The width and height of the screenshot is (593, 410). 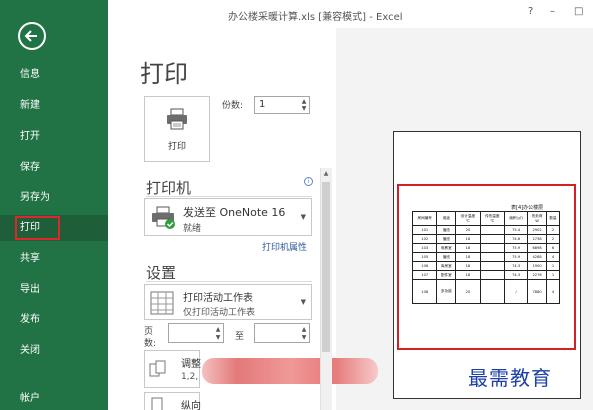 I want to click on scope-title: 打印活动工作表, so click(x=218, y=298).